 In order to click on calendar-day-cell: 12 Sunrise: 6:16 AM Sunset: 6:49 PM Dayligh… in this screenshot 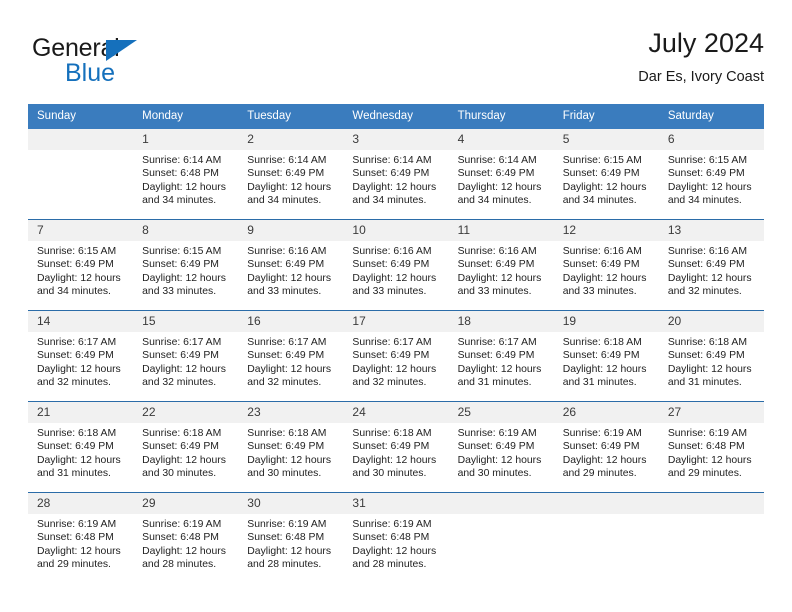, I will do `click(606, 265)`.